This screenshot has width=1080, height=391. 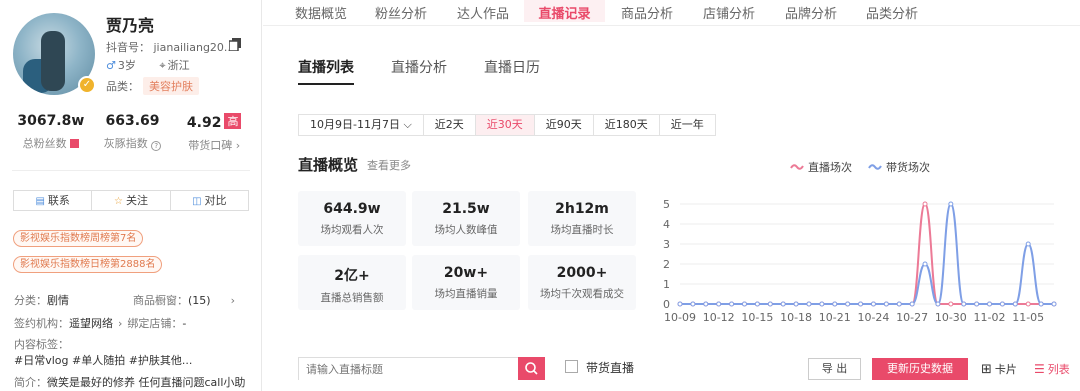 What do you see at coordinates (1052, 369) in the screenshot?
I see `list-view-toggle: ☰ 列表` at bounding box center [1052, 369].